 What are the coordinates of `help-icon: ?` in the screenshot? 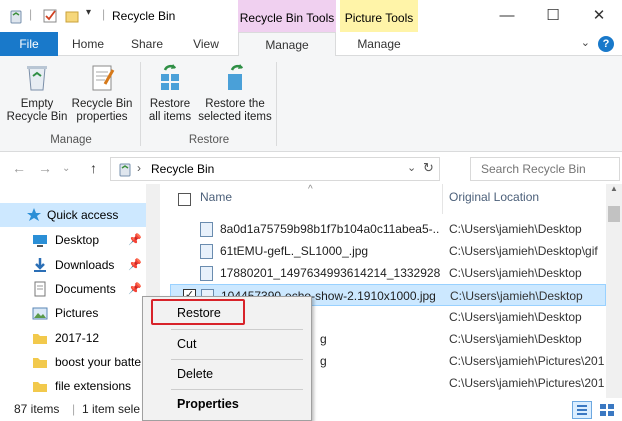 It's located at (606, 44).